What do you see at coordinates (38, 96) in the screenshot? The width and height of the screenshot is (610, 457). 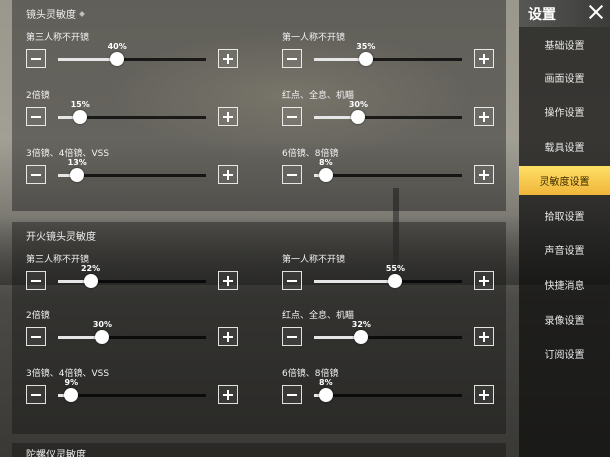 I see `sensitivity-row-label: 2倍镜` at bounding box center [38, 96].